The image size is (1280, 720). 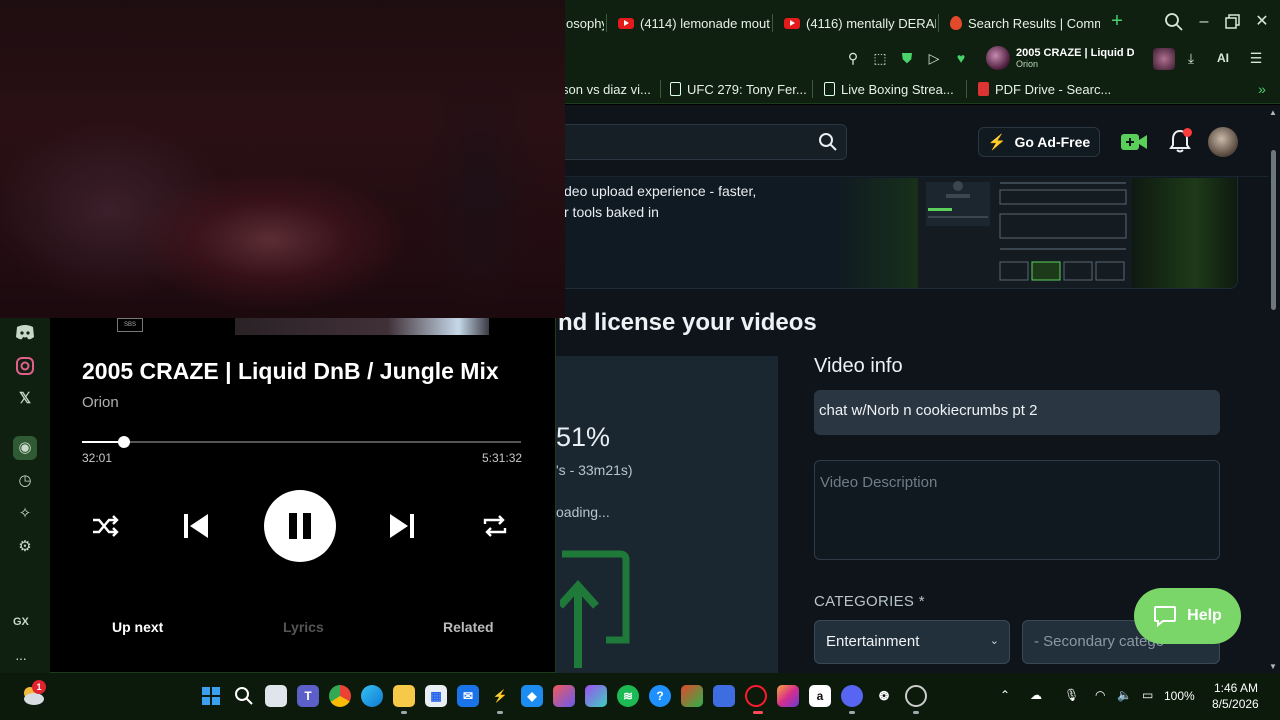 I want to click on taskbar-search-icon, so click(x=244, y=696).